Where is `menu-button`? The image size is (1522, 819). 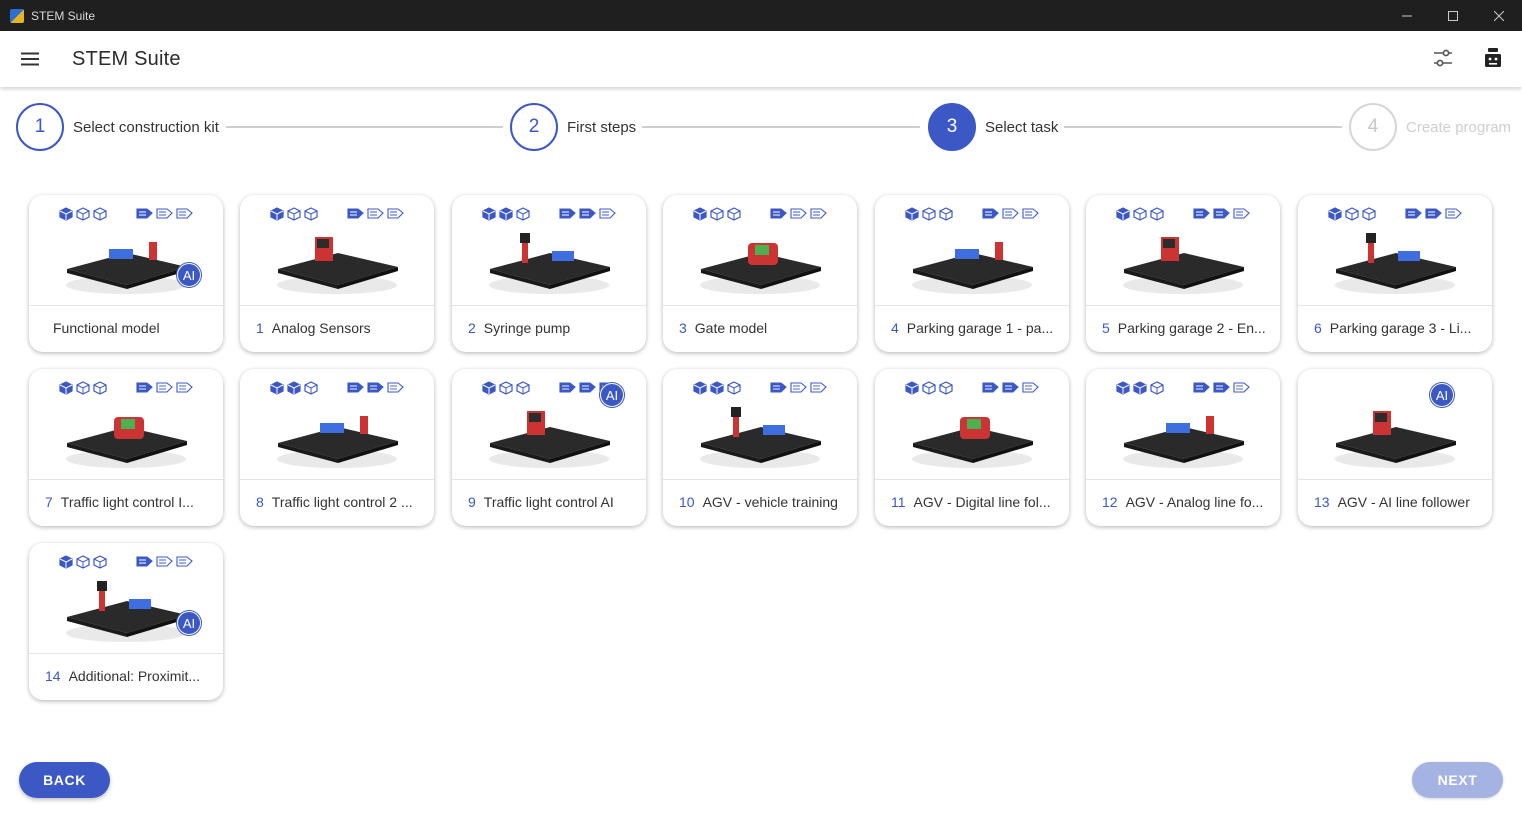 menu-button is located at coordinates (30, 59).